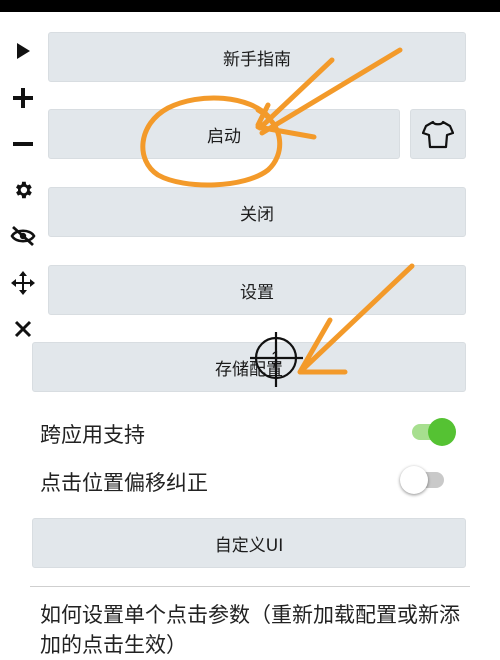 This screenshot has height=660, width=500. I want to click on offset-correction-toggle, so click(423, 480).